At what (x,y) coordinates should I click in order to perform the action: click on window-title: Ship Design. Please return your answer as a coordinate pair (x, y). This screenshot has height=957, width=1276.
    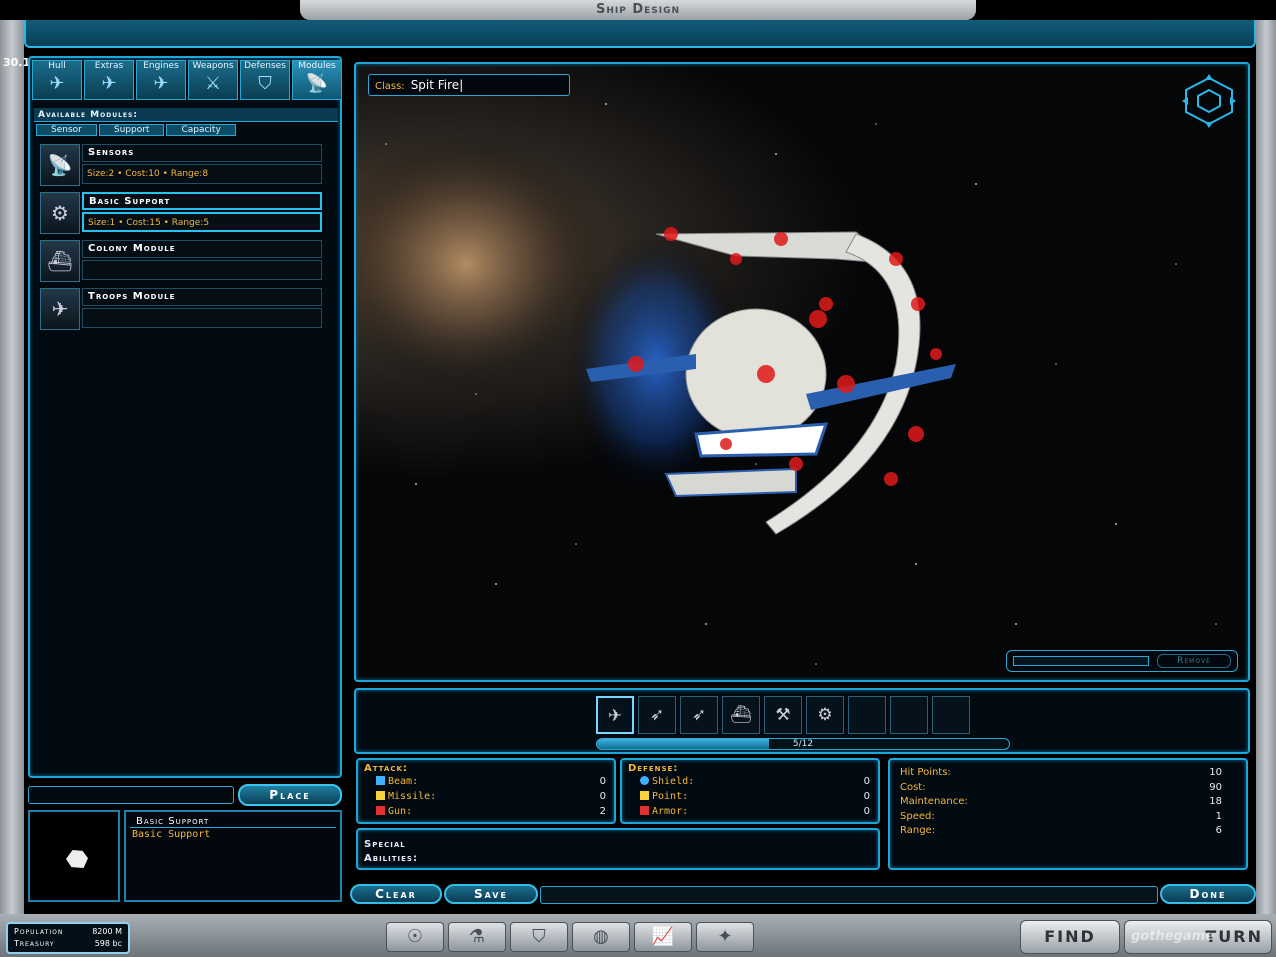
    Looking at the image, I should click on (638, 10).